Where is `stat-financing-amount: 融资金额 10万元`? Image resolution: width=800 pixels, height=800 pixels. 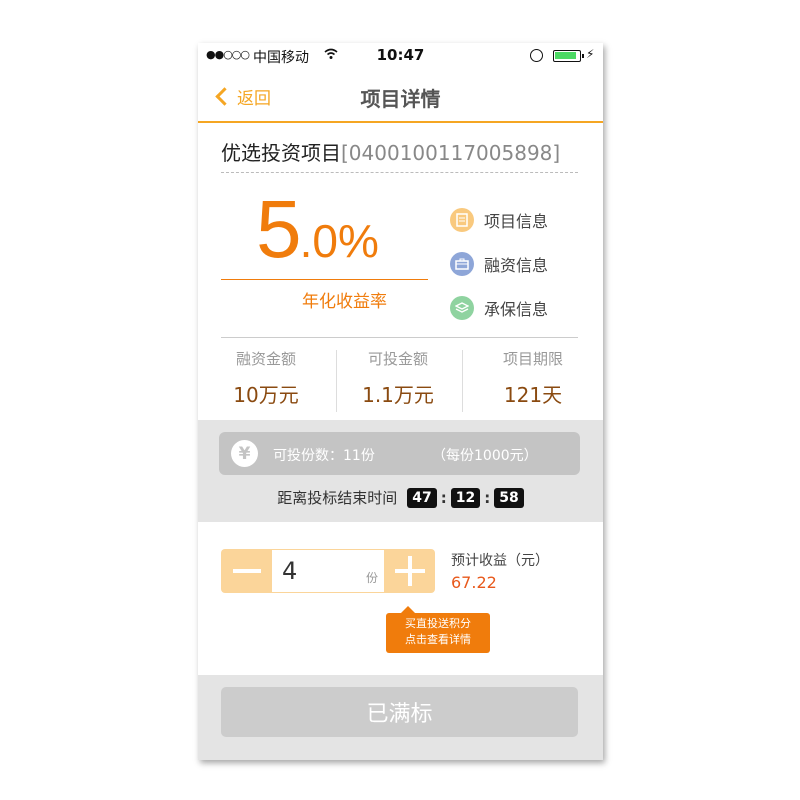
stat-financing-amount: 融资金额 10万元 is located at coordinates (266, 378).